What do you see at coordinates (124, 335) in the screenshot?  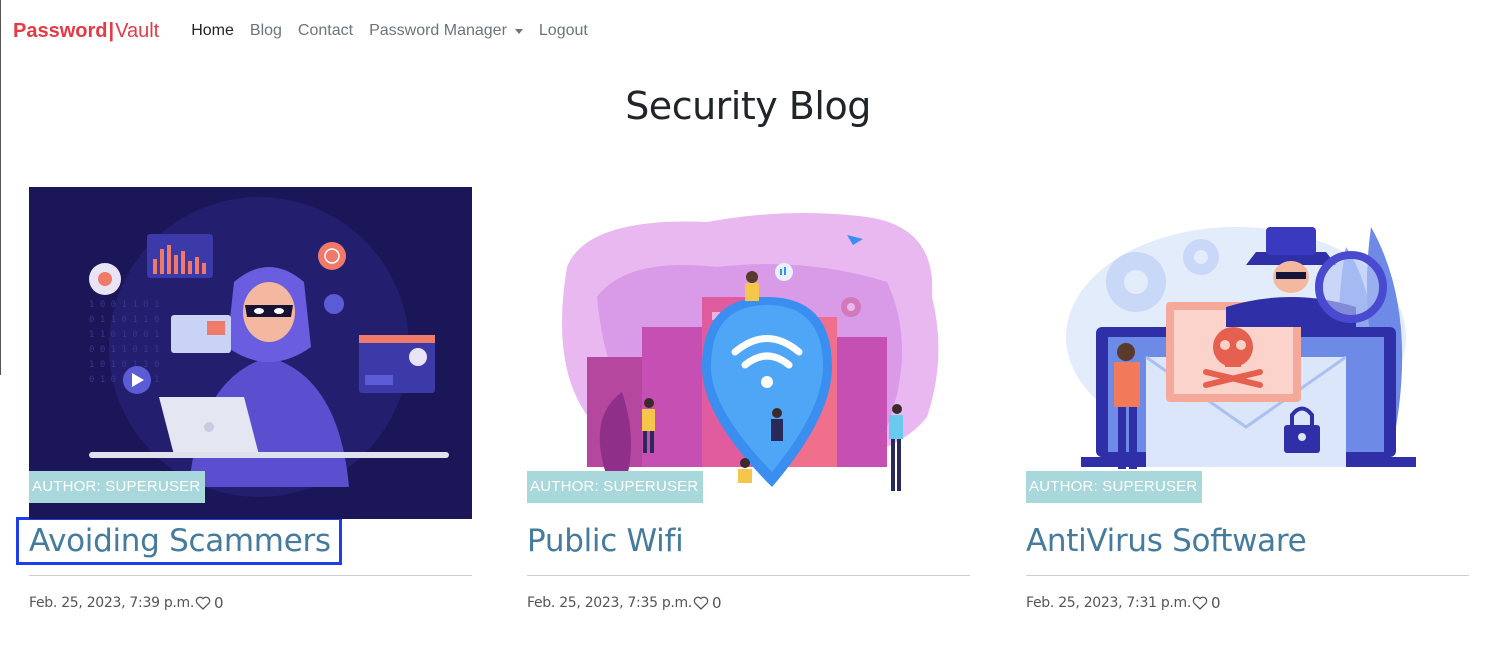 I see `svg-text: 1 1 0 1 0 0 1` at bounding box center [124, 335].